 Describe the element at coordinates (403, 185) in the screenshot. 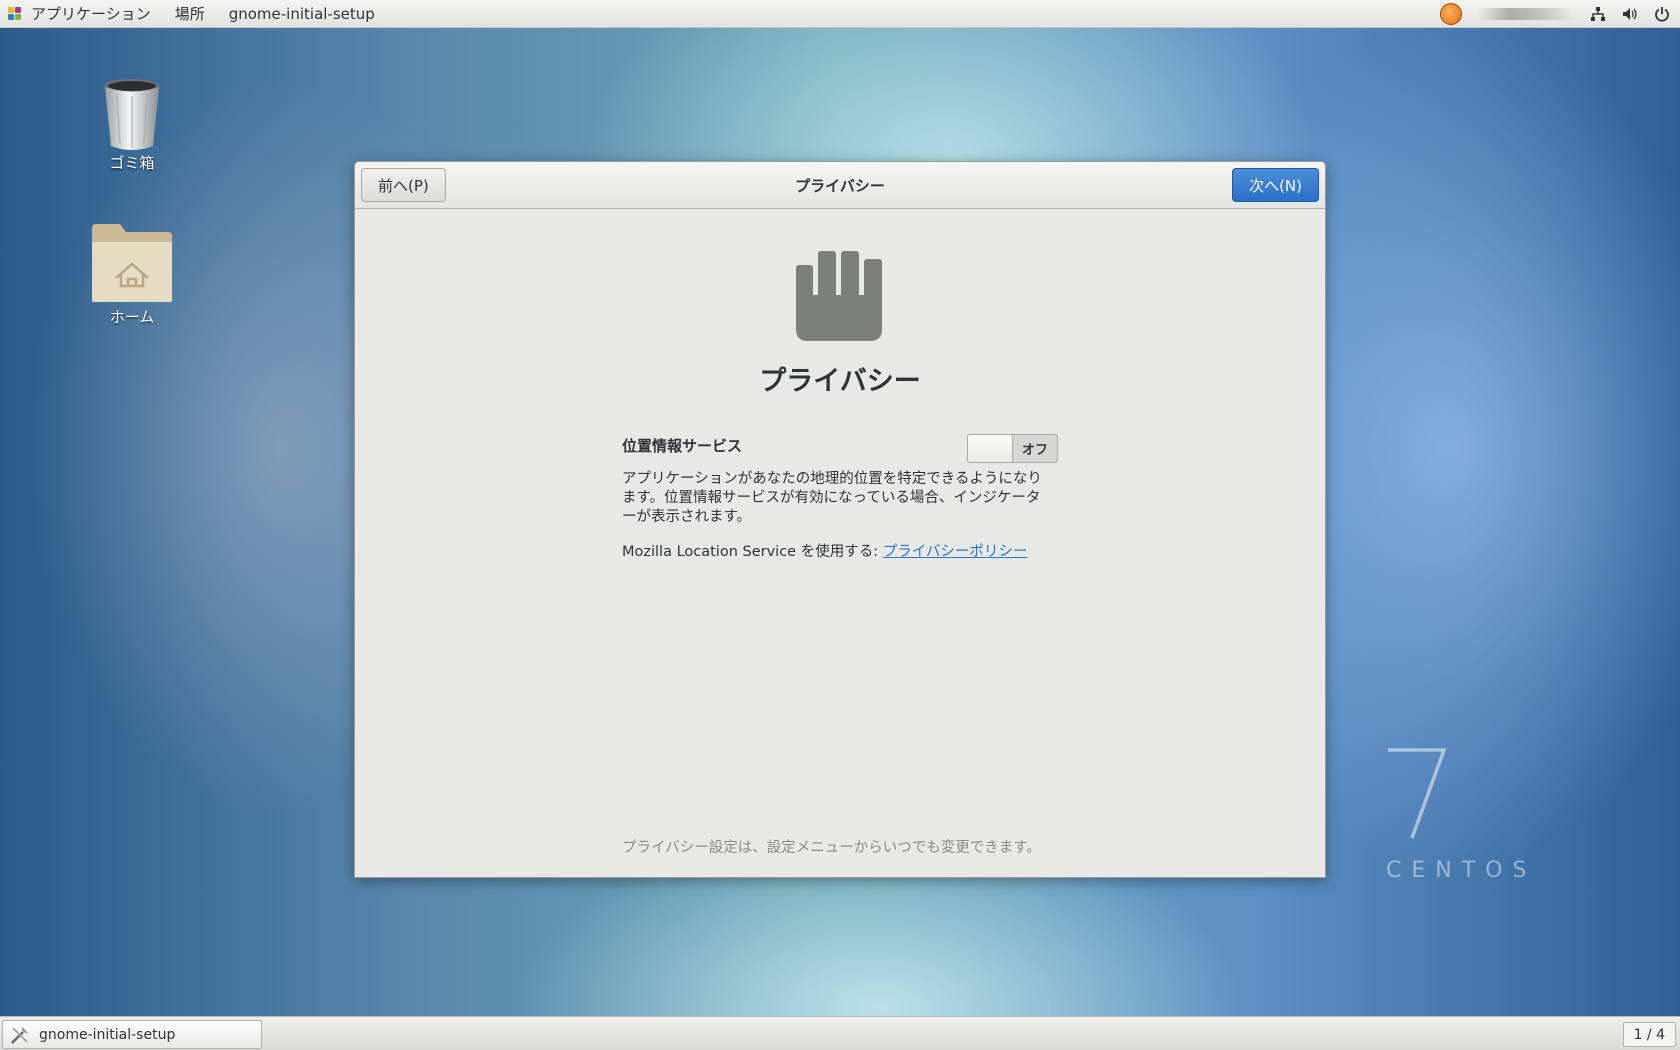

I see `back-button: 前へ(P)` at that location.